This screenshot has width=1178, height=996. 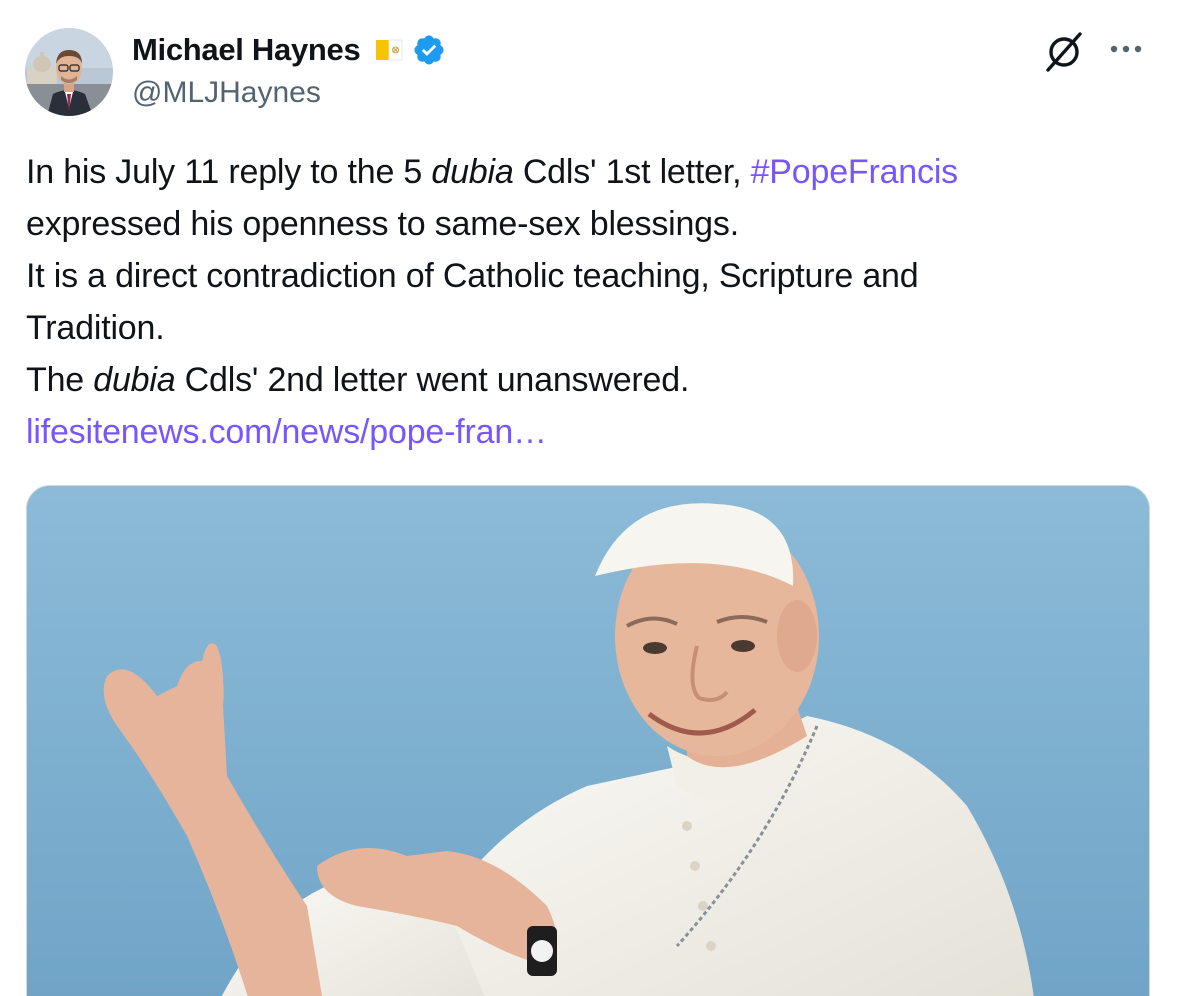 What do you see at coordinates (289, 93) in the screenshot?
I see `author-handle: @MLJHaynes` at bounding box center [289, 93].